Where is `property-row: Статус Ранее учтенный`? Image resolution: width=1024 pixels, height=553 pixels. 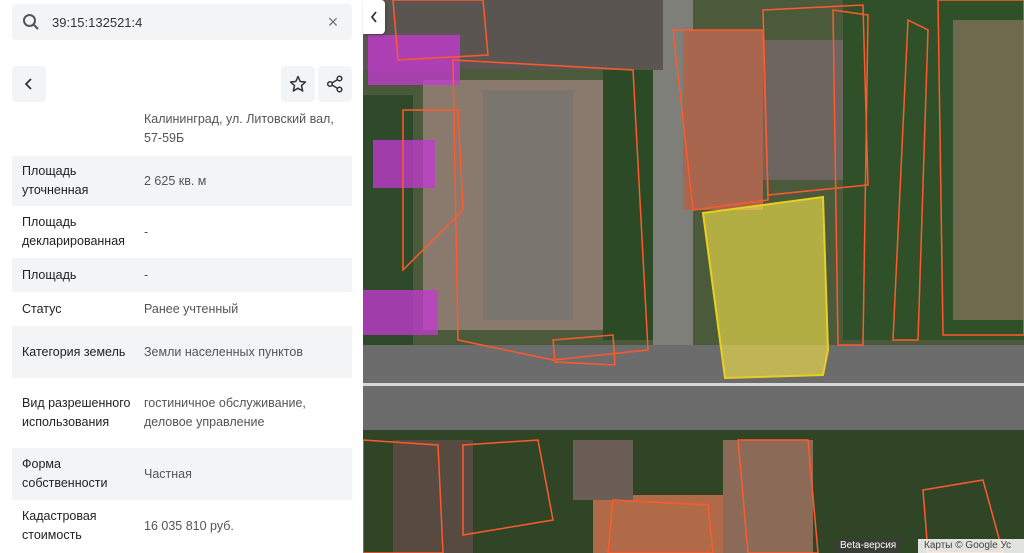 property-row: Статус Ранее учтенный is located at coordinates (182, 309).